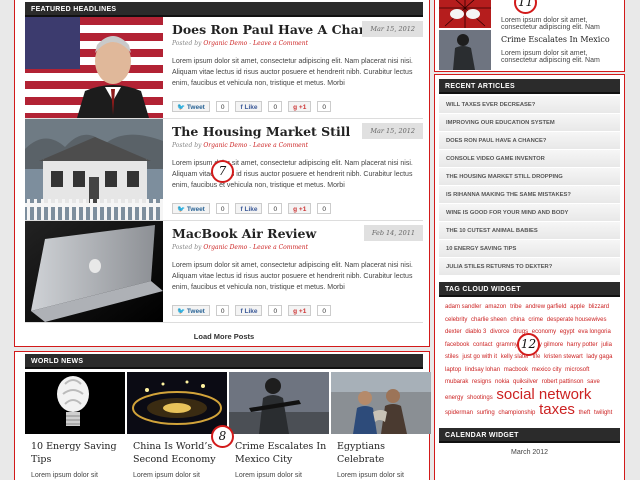  I want to click on tag-link: quiksilver, so click(525, 382).